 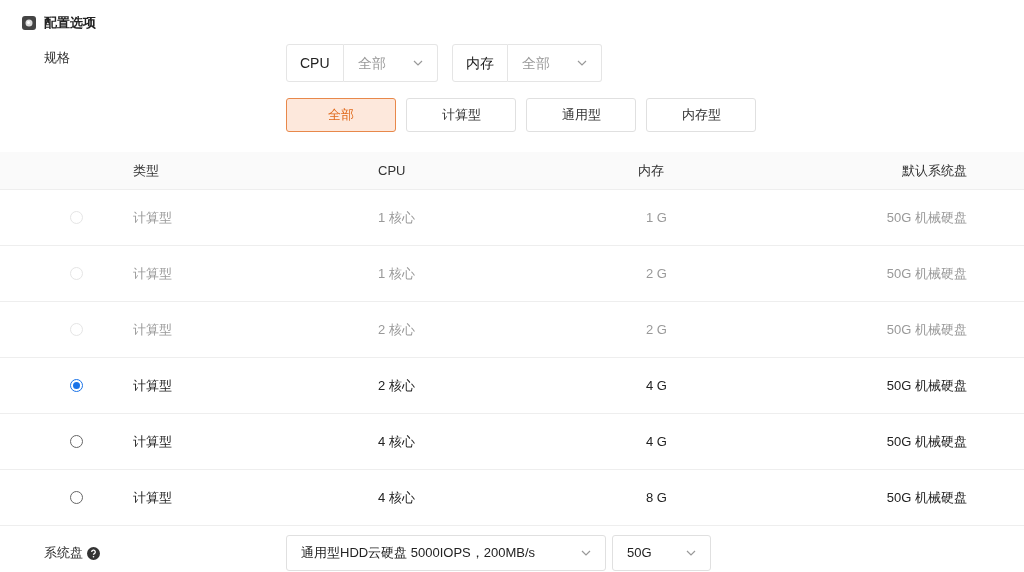 What do you see at coordinates (461, 115) in the screenshot?
I see `type-filter-button: 计算型` at bounding box center [461, 115].